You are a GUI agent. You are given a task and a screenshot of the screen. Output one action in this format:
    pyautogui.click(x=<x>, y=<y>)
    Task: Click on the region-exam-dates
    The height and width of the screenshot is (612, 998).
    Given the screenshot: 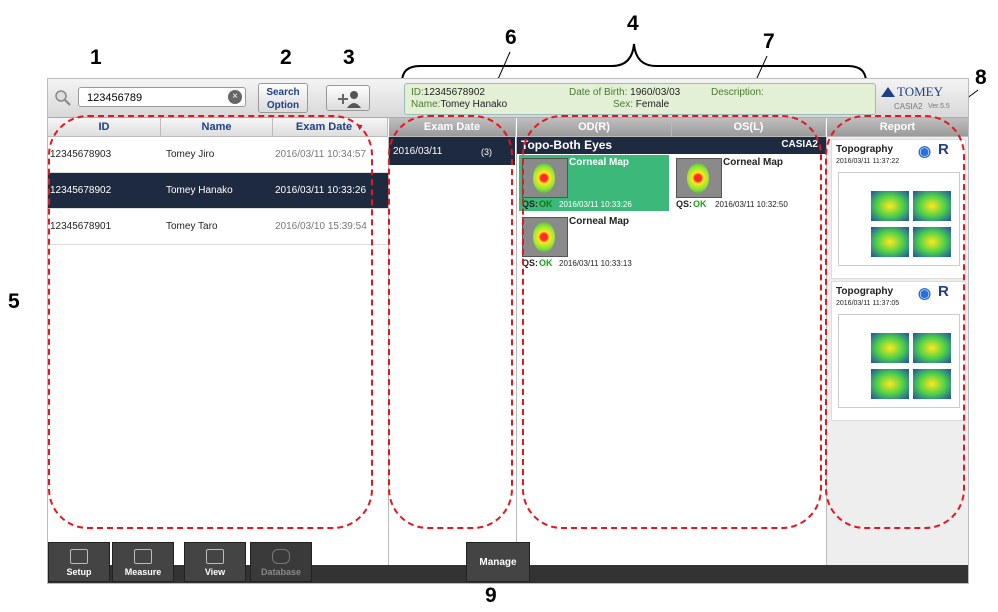 What is the action you would take?
    pyautogui.click(x=450, y=322)
    